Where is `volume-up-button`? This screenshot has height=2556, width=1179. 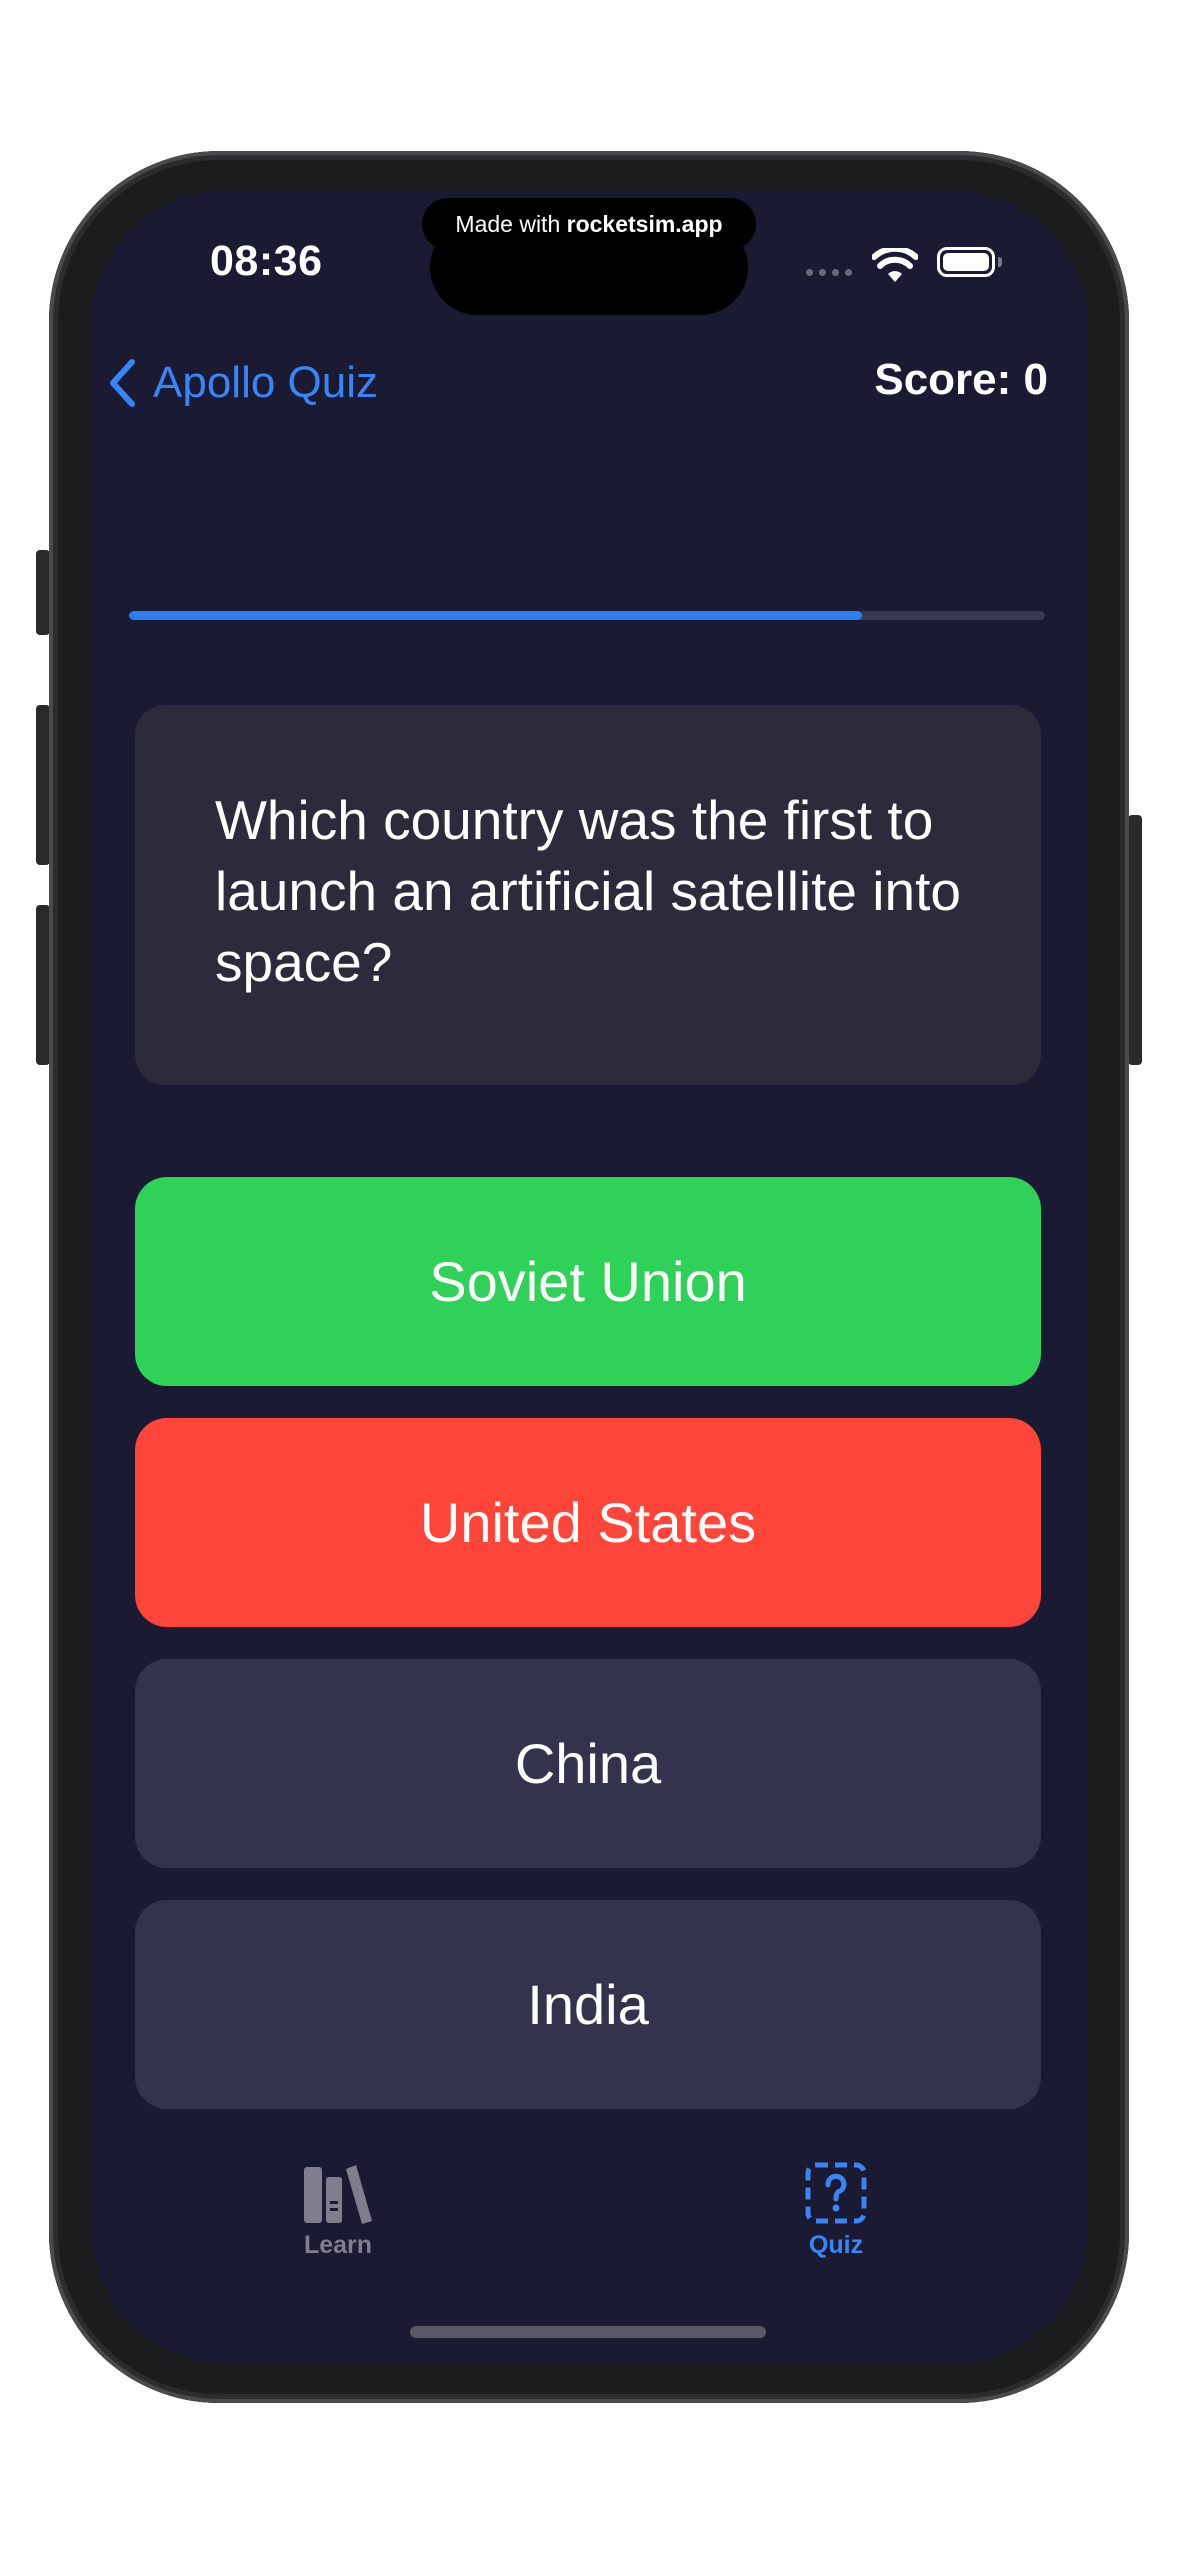 volume-up-button is located at coordinates (43, 785).